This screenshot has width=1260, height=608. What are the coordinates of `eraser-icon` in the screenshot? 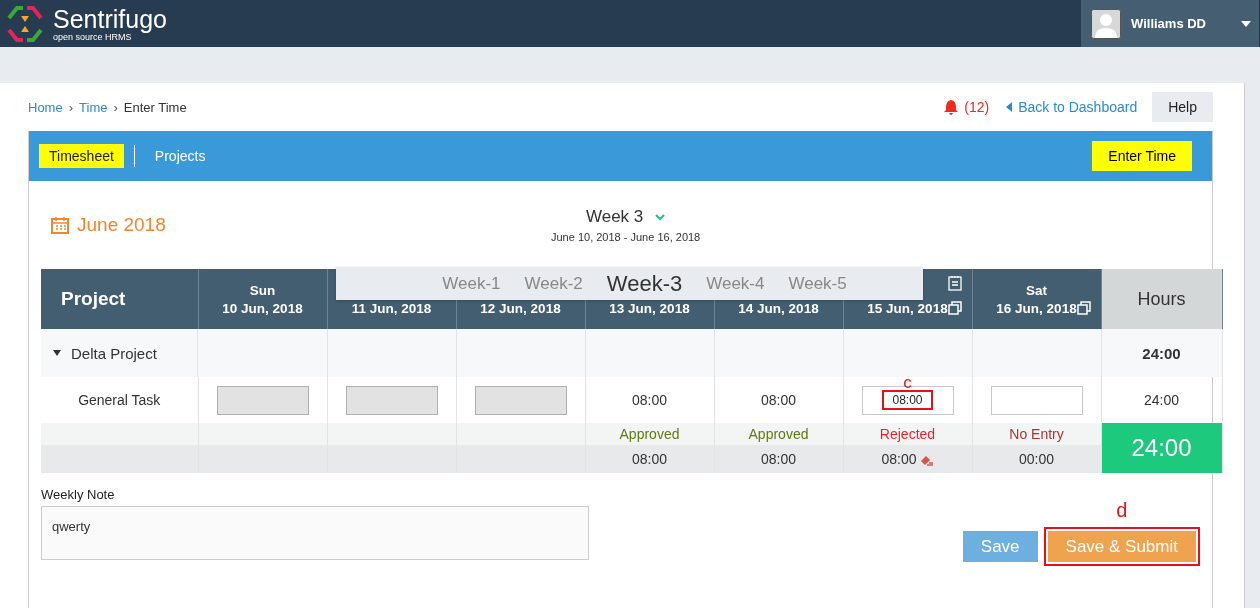 It's located at (926, 460).